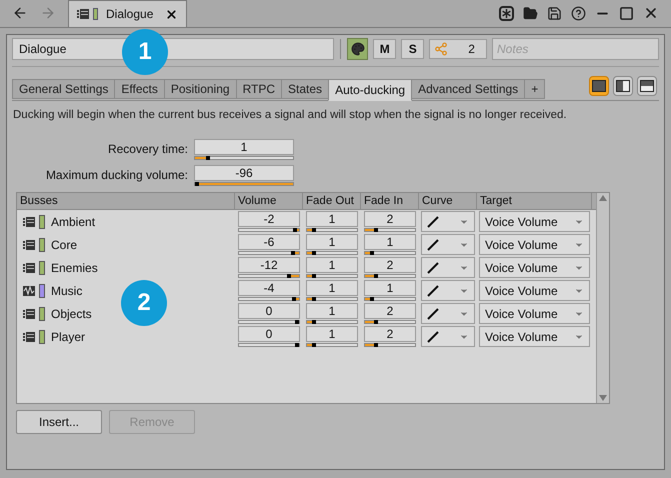 Image resolution: width=671 pixels, height=478 pixels. Describe the element at coordinates (384, 49) in the screenshot. I see `mute-button: M` at that location.